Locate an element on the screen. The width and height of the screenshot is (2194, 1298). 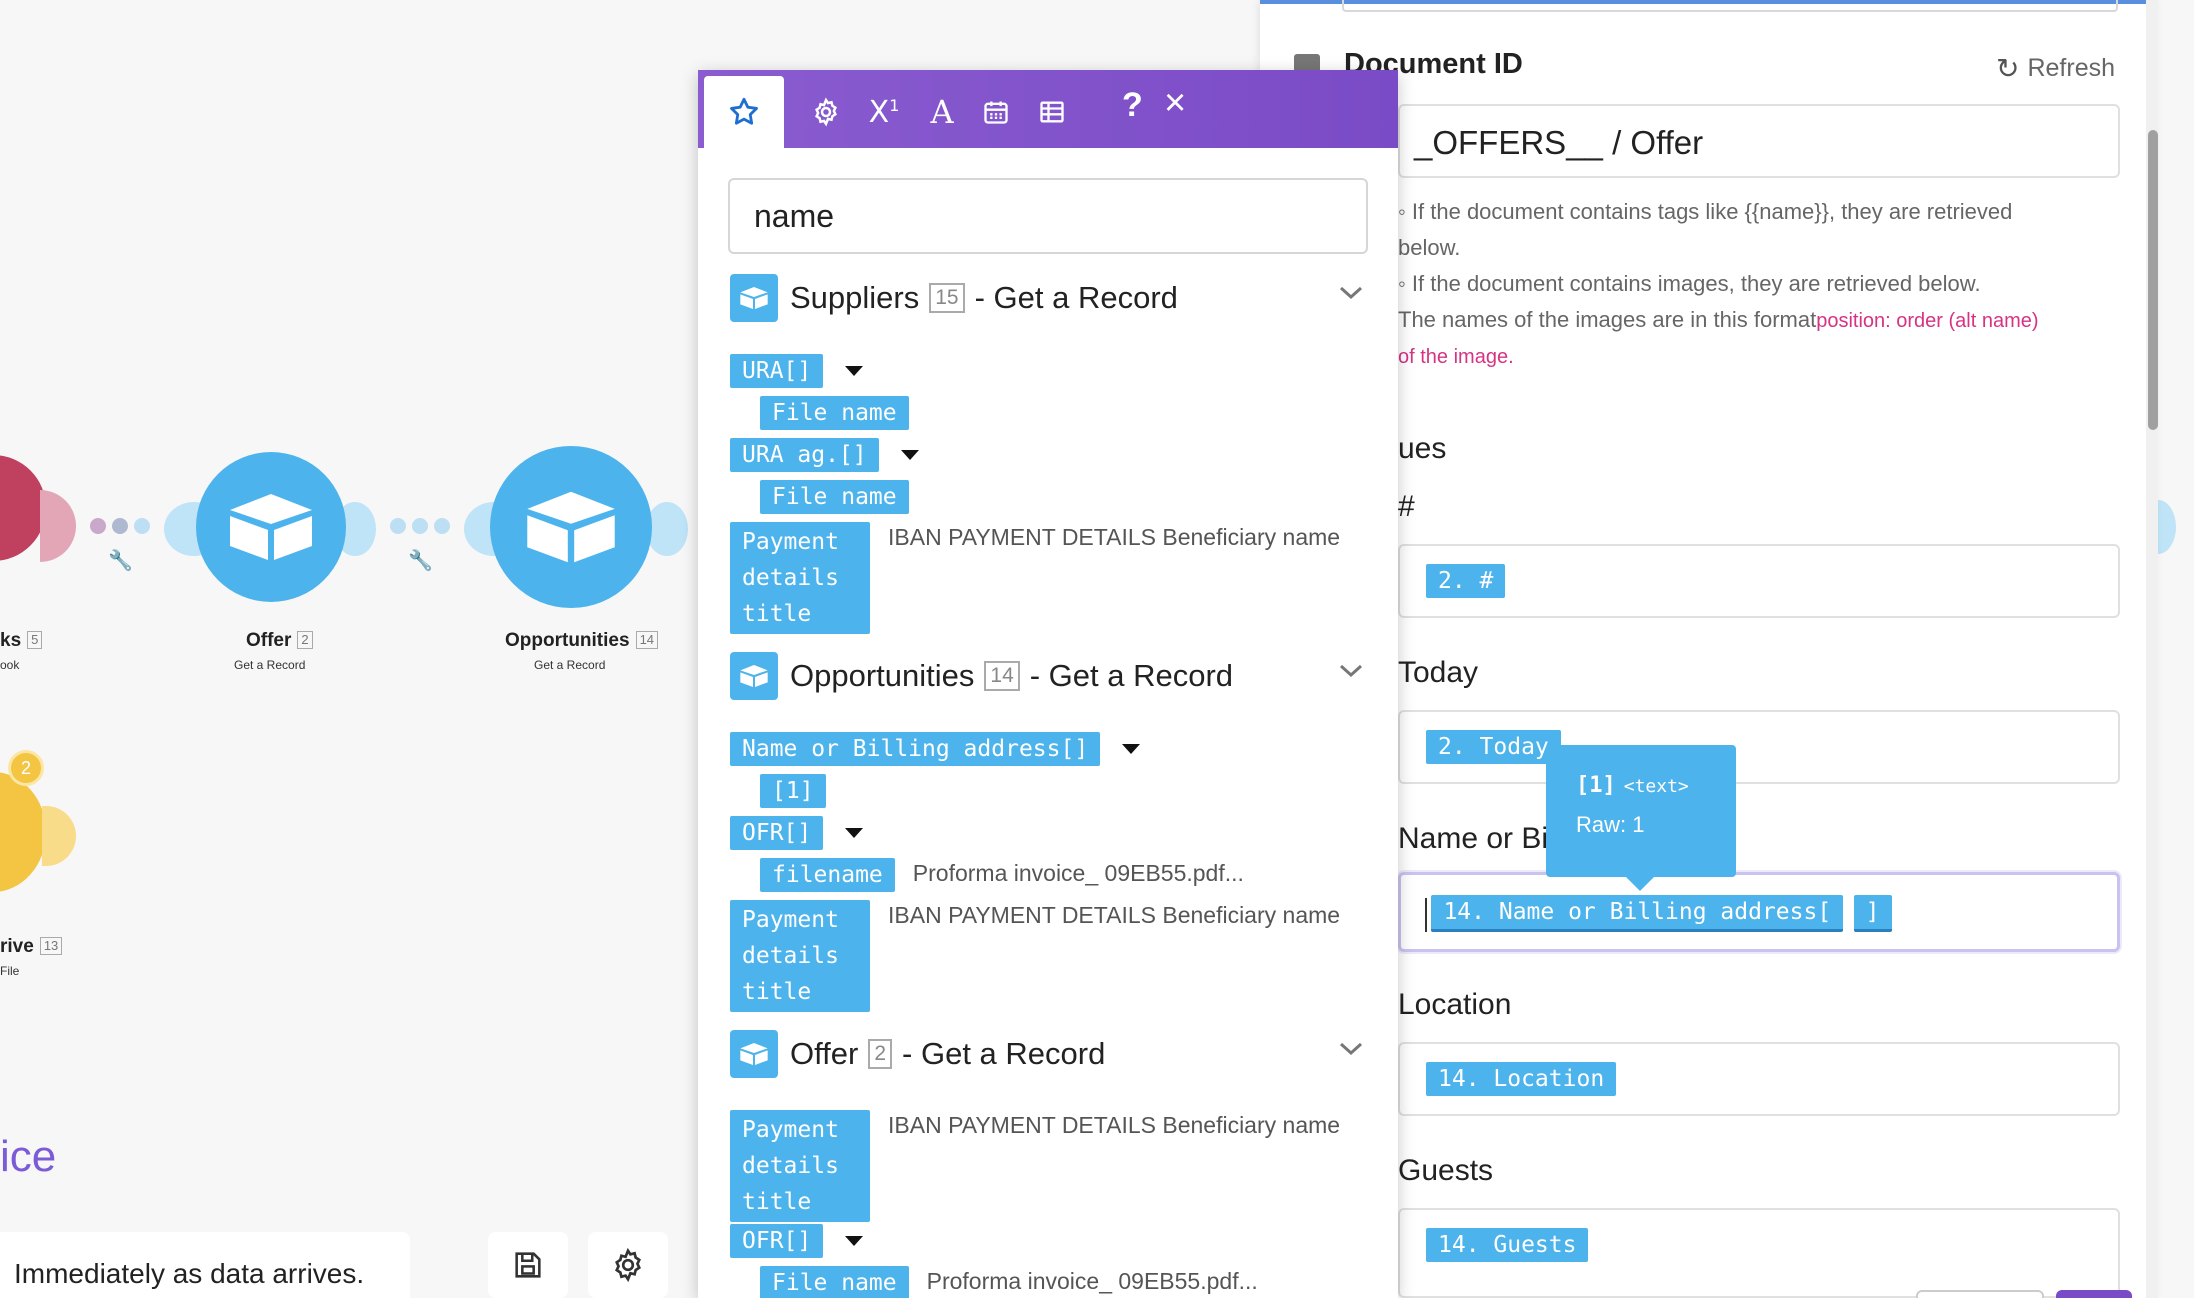
scenario-settings-button is located at coordinates (628, 1265).